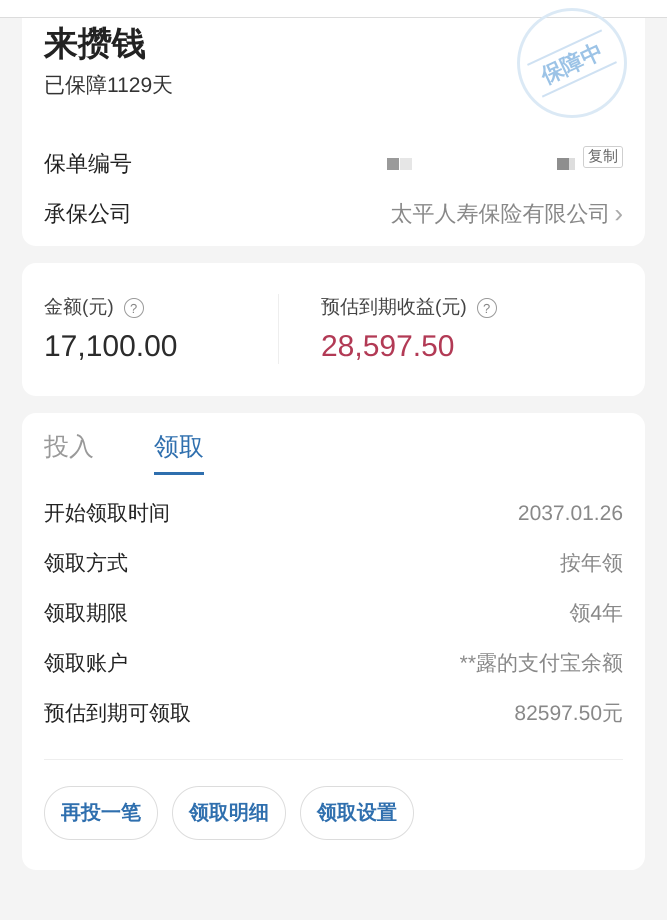 The image size is (667, 920). What do you see at coordinates (570, 514) in the screenshot?
I see `detail-value: 2037.01.26` at bounding box center [570, 514].